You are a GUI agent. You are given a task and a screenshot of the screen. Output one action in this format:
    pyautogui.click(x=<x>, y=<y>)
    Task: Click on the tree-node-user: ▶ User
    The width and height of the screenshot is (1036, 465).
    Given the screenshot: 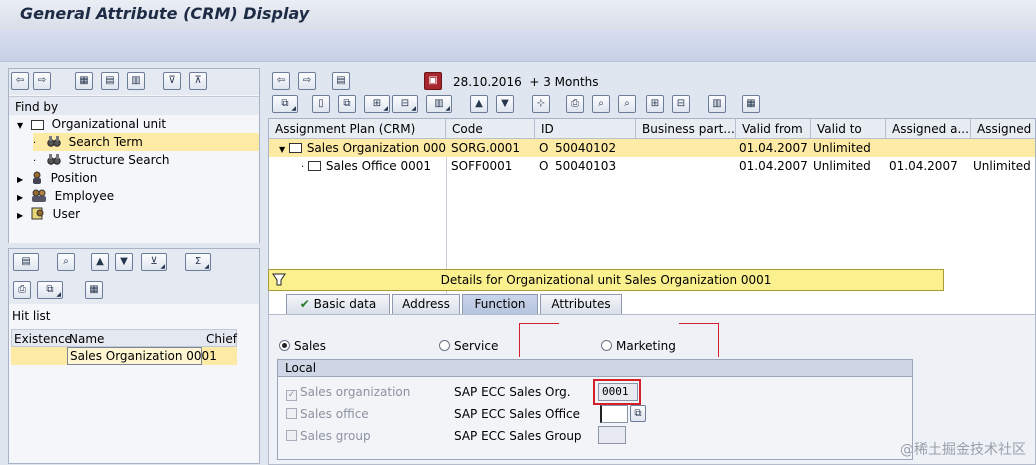 What is the action you would take?
    pyautogui.click(x=117, y=214)
    